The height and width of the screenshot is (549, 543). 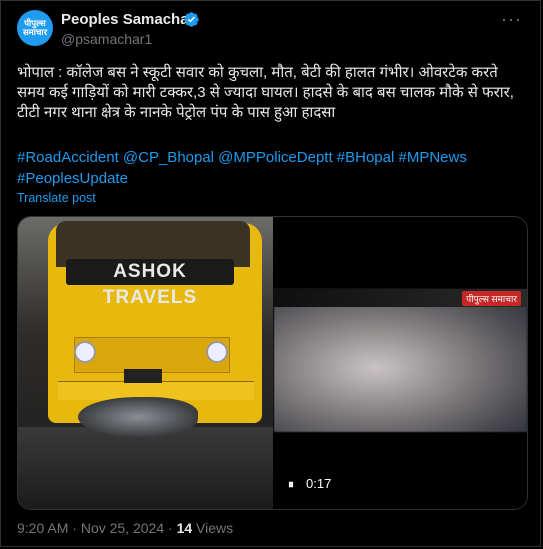 What do you see at coordinates (138, 417) in the screenshot?
I see `crushed-scooter` at bounding box center [138, 417].